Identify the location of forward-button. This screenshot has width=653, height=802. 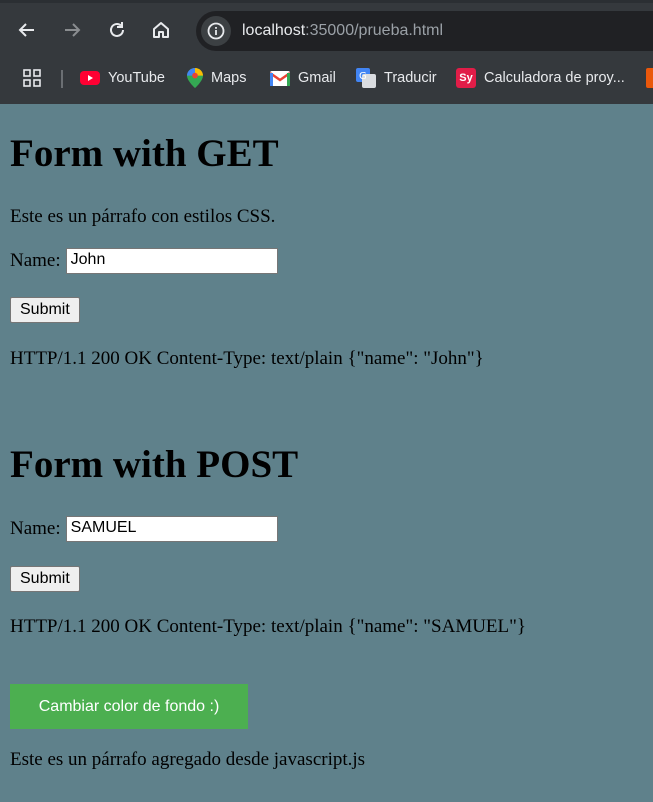
(72, 30).